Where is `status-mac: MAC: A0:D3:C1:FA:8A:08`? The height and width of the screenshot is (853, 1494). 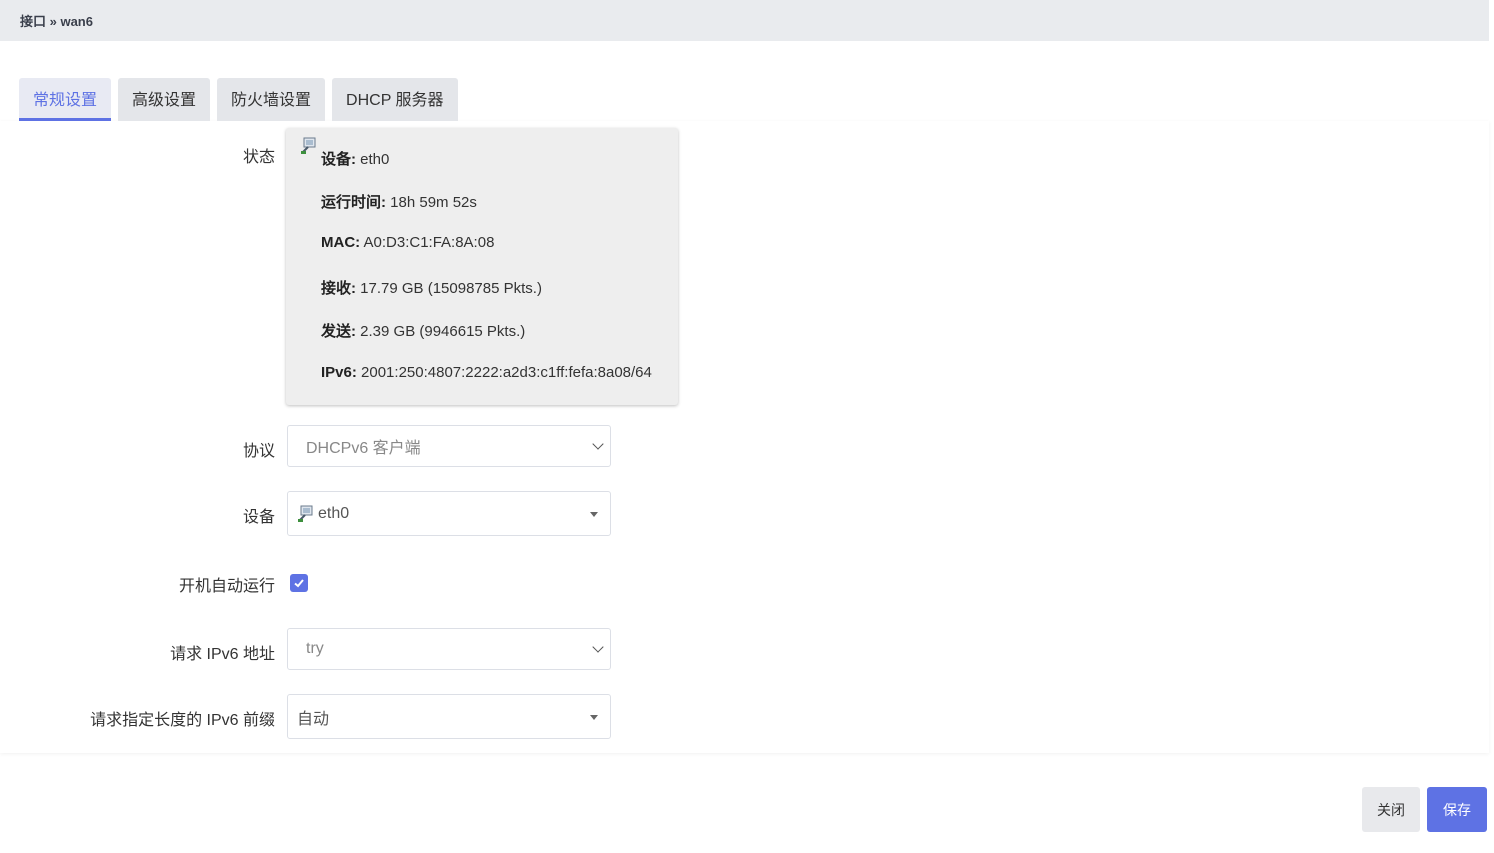
status-mac: MAC: A0:D3:C1:FA:8A:08 is located at coordinates (408, 242).